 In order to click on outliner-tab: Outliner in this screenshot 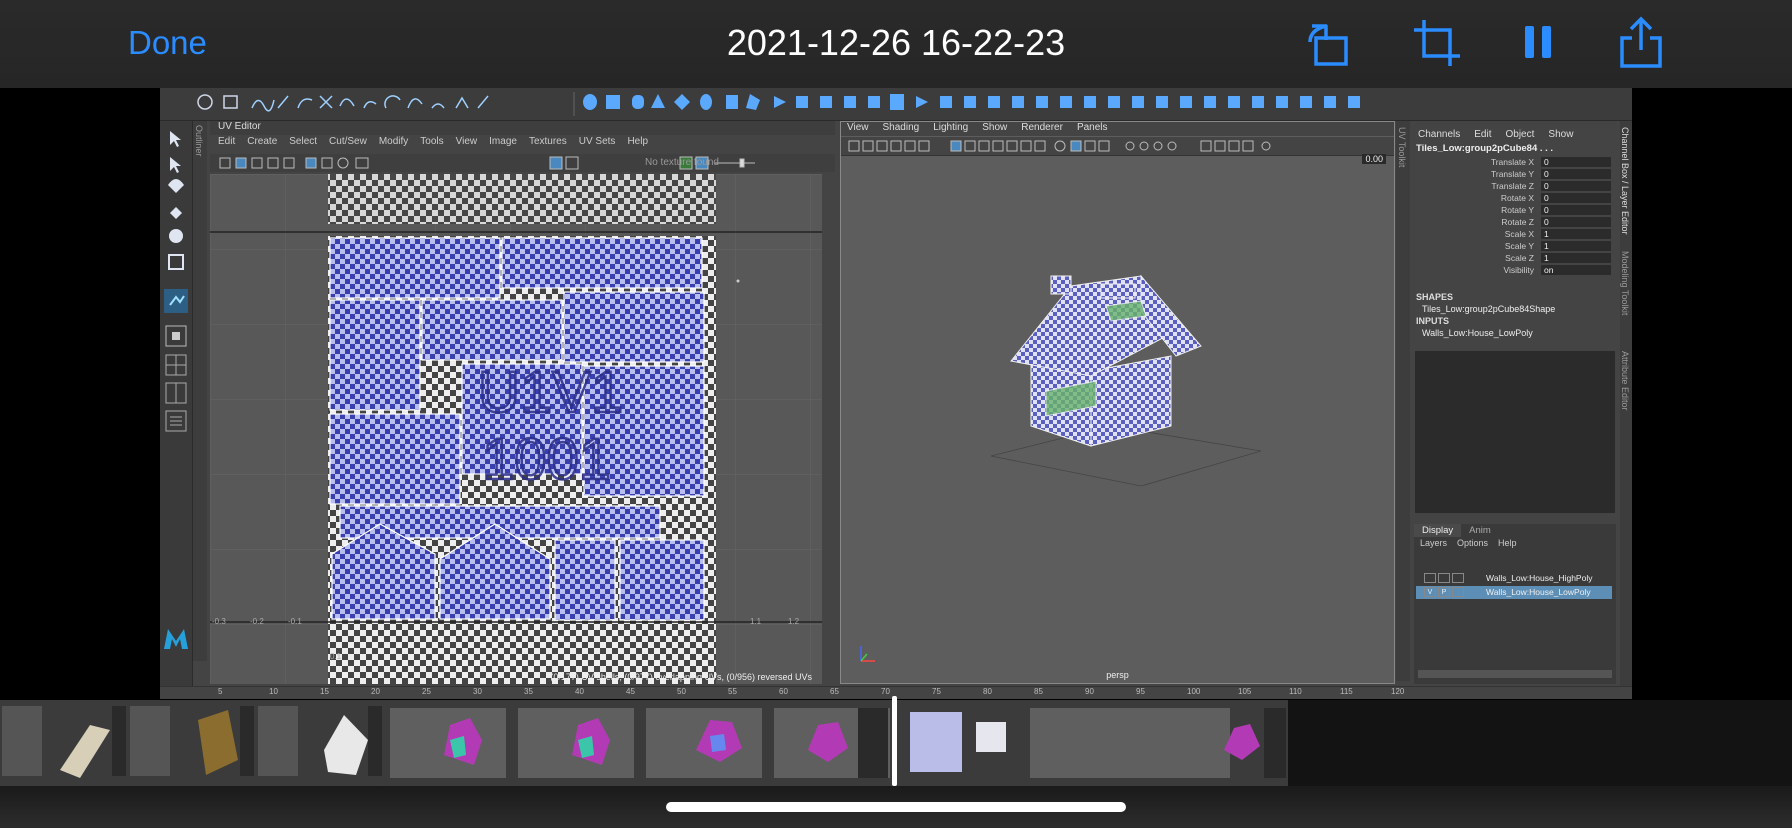, I will do `click(200, 391)`.